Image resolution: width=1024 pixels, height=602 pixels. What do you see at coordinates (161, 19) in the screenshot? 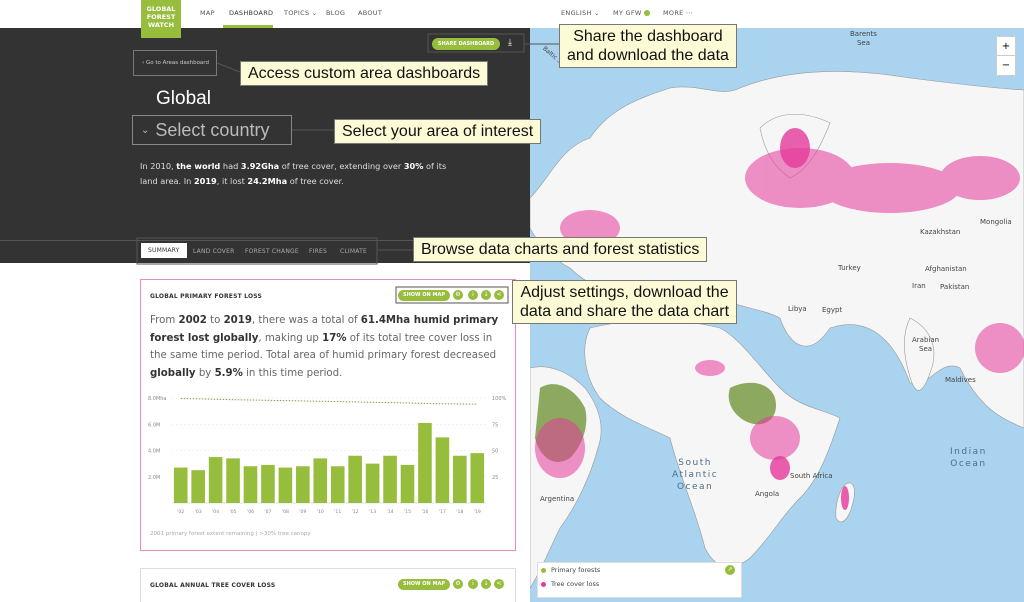
I see `gfw-logo: GLOBAL FOREST WATCH` at bounding box center [161, 19].